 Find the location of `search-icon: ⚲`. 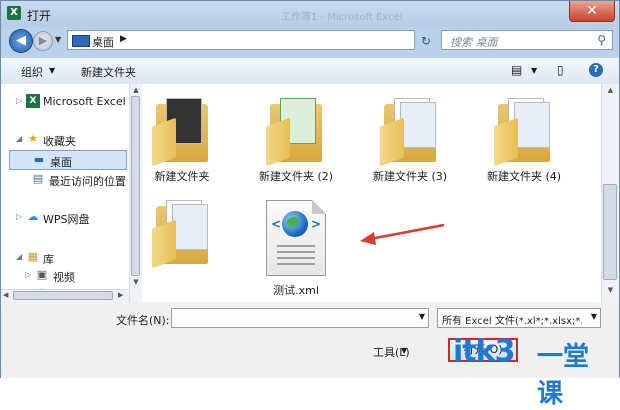

search-icon: ⚲ is located at coordinates (601, 40).